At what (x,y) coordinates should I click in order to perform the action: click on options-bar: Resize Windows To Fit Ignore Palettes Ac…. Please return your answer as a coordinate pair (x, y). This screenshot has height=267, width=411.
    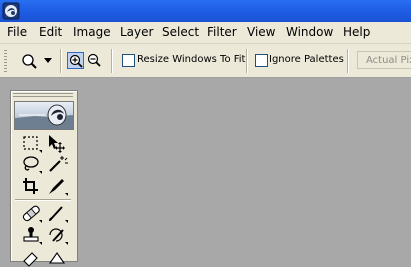
    Looking at the image, I should click on (205, 61).